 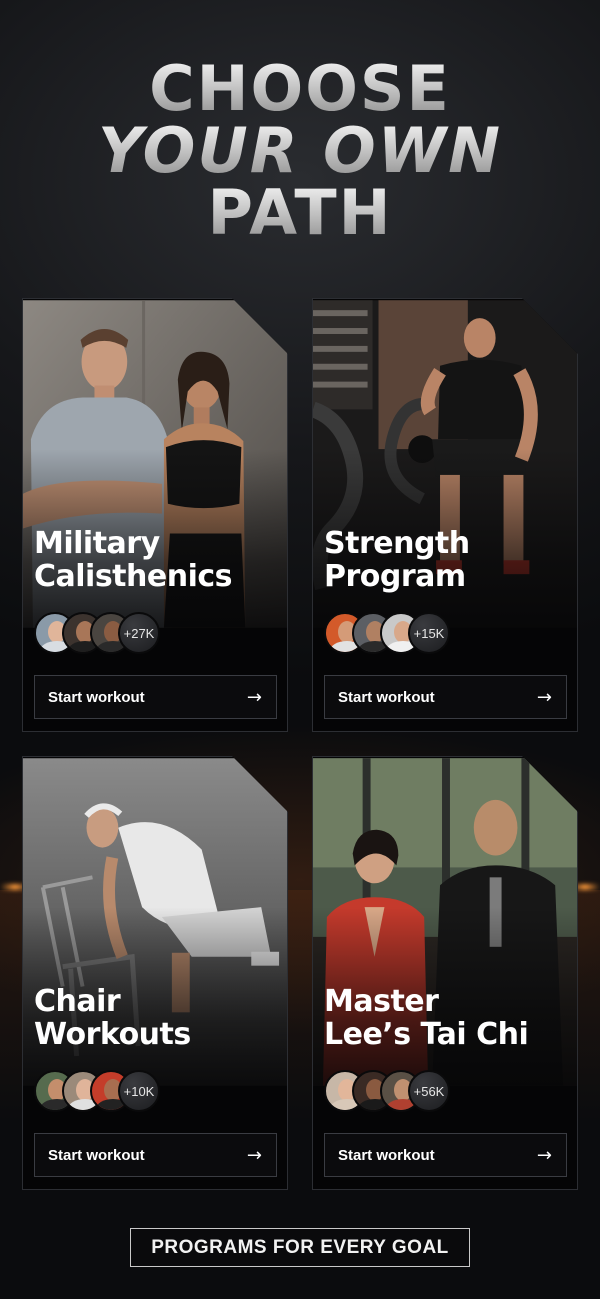 What do you see at coordinates (300, 1247) in the screenshot?
I see `programs-badge: PROGRAMS FOR EVERY GOAL` at bounding box center [300, 1247].